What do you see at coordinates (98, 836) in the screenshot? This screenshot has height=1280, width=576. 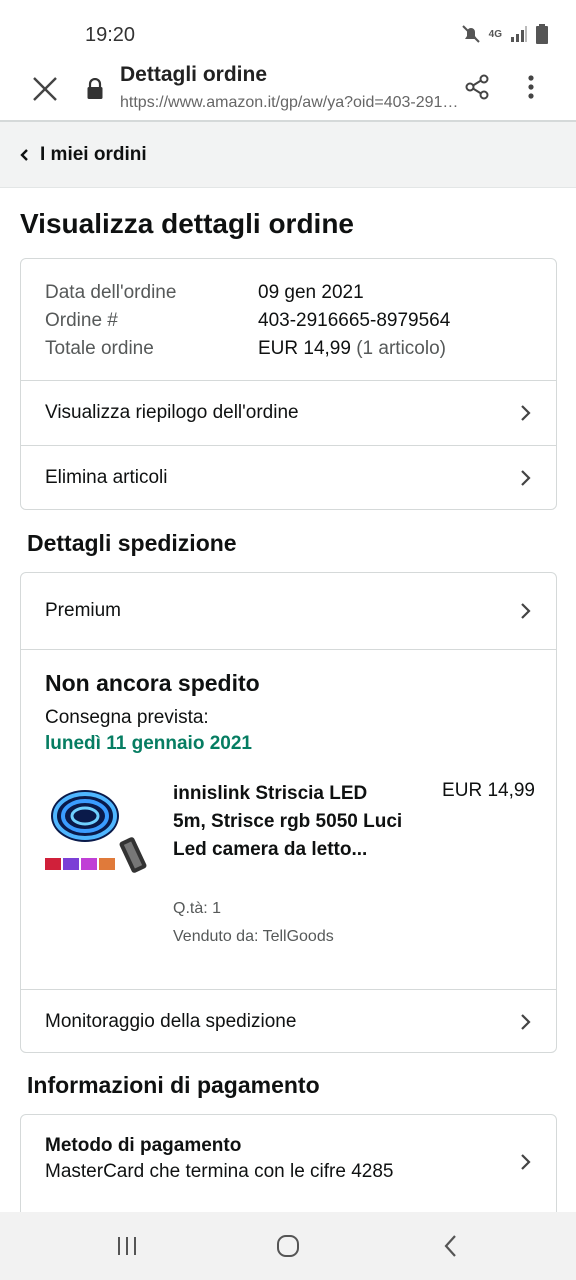 I see `product-image` at bounding box center [98, 836].